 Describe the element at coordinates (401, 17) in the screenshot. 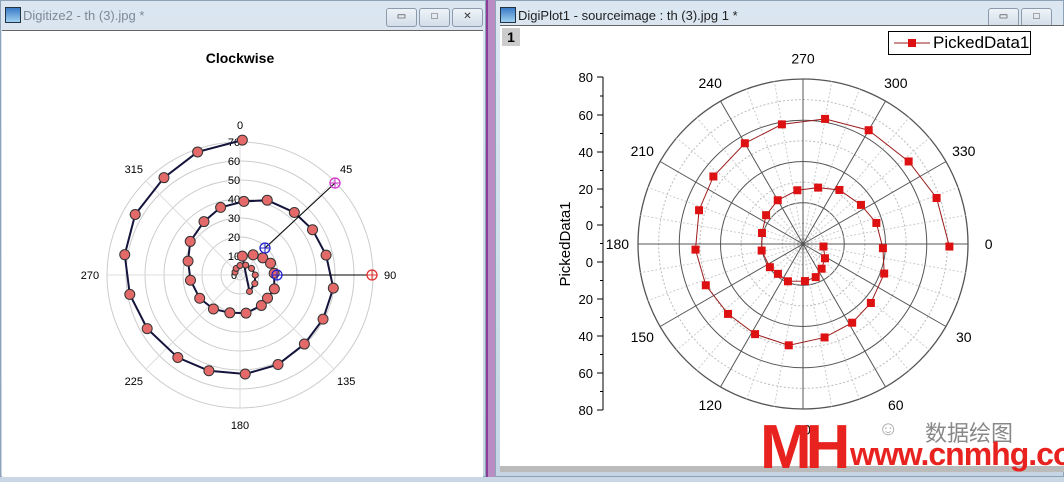

I see `minimize-button: ▭` at that location.